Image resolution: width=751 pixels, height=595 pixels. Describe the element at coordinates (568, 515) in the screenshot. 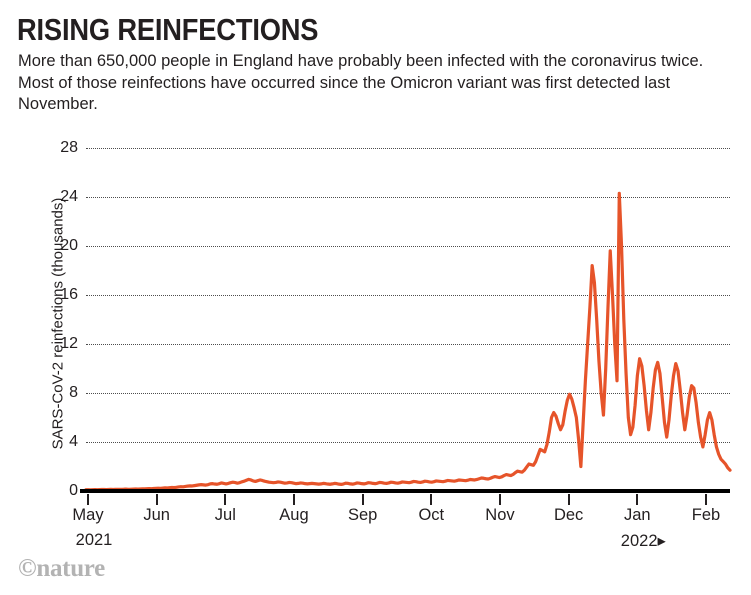

I see `x-tick-label-dec: Dec` at that location.